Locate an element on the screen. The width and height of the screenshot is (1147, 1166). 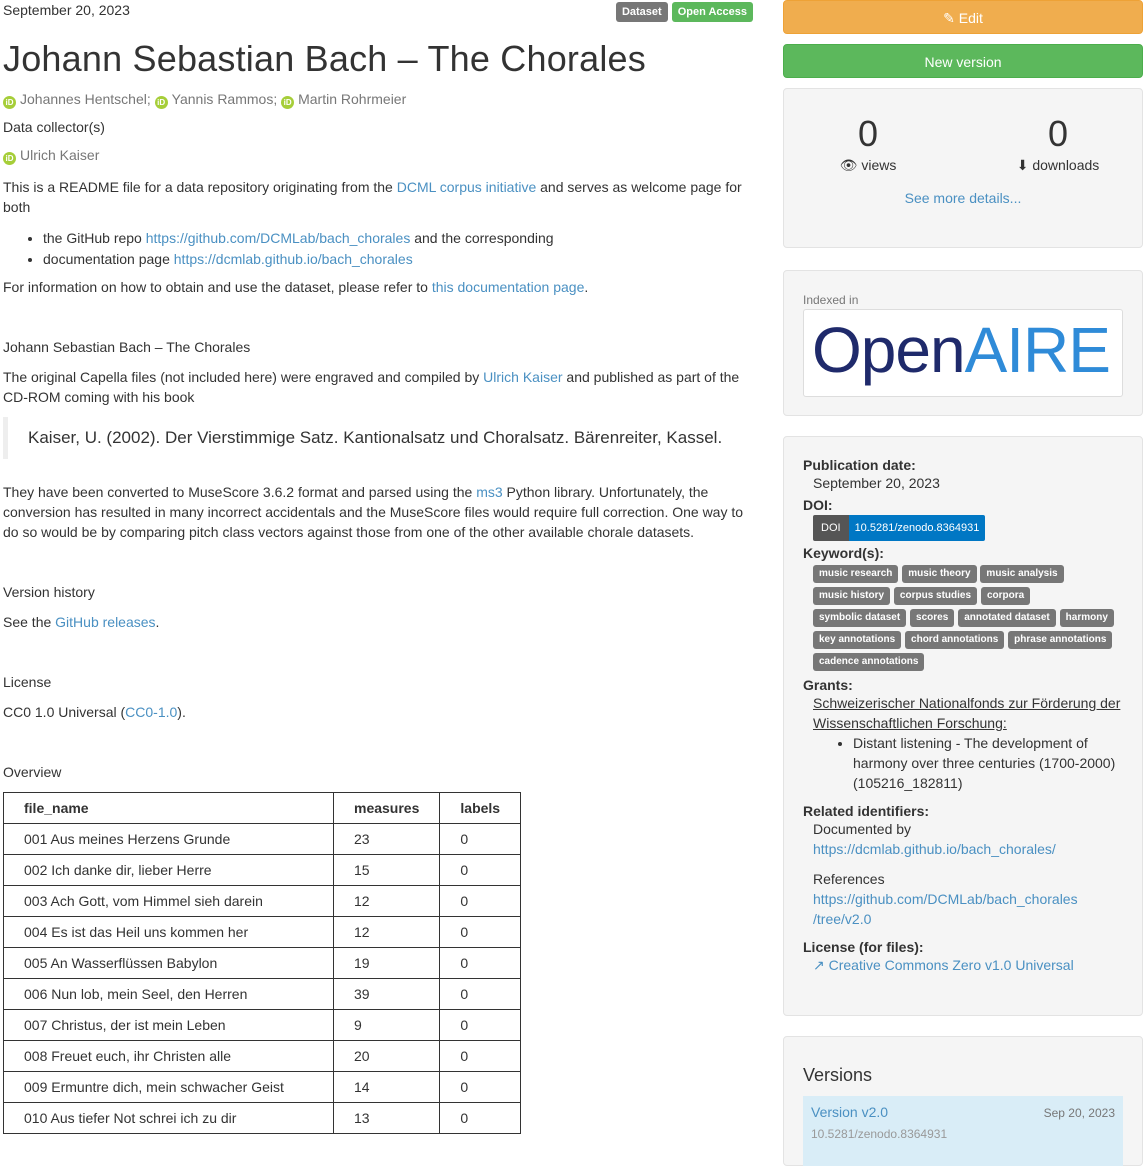
doi-badge: DOI 10.5281/zenodo.8364931 is located at coordinates (899, 528).